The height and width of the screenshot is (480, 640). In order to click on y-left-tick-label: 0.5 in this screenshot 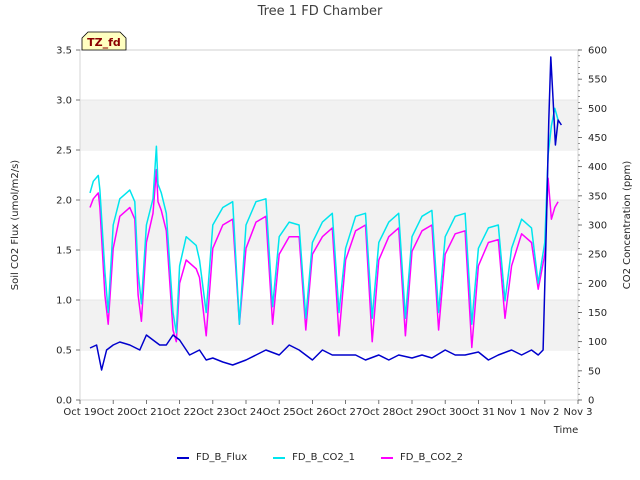, I will do `click(64, 351)`.